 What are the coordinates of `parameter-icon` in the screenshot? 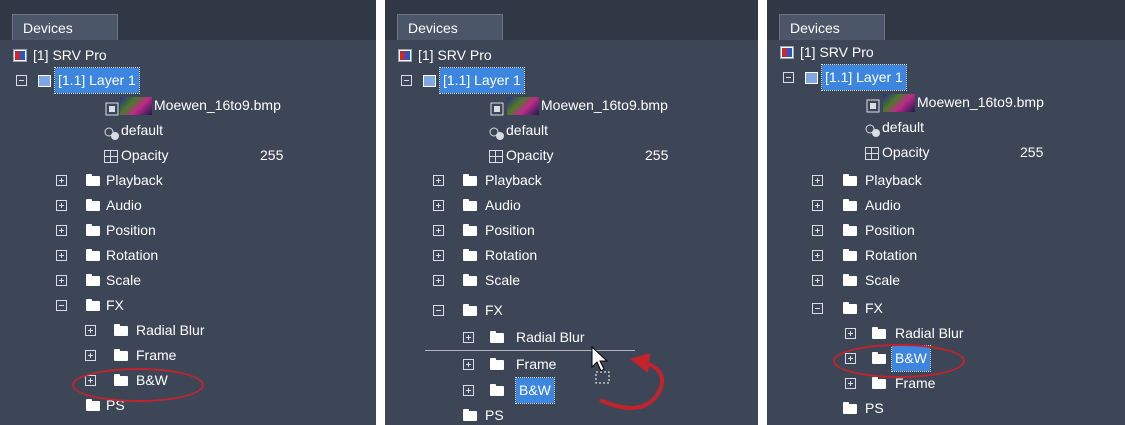 It's located at (496, 156).